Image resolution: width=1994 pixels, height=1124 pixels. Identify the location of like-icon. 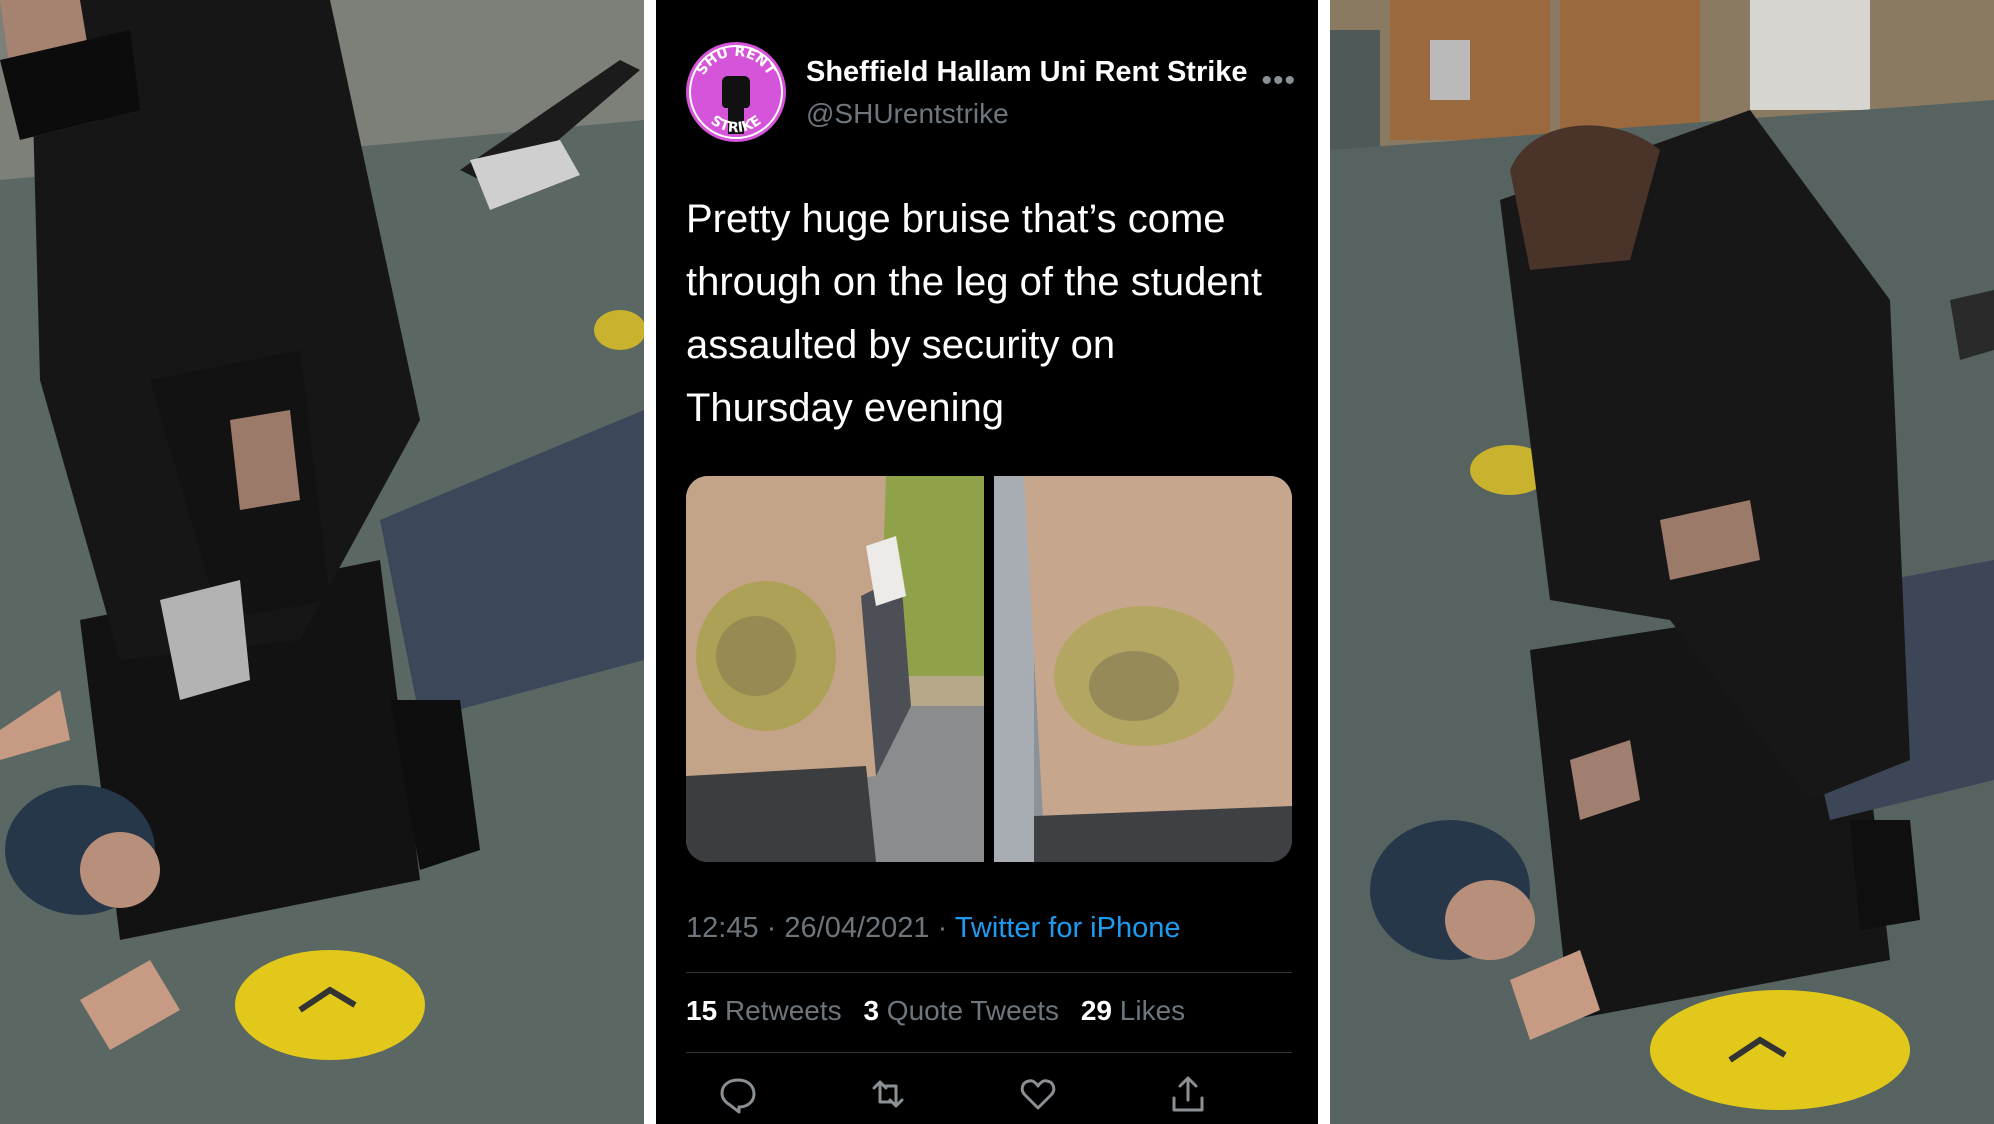
(1038, 1094).